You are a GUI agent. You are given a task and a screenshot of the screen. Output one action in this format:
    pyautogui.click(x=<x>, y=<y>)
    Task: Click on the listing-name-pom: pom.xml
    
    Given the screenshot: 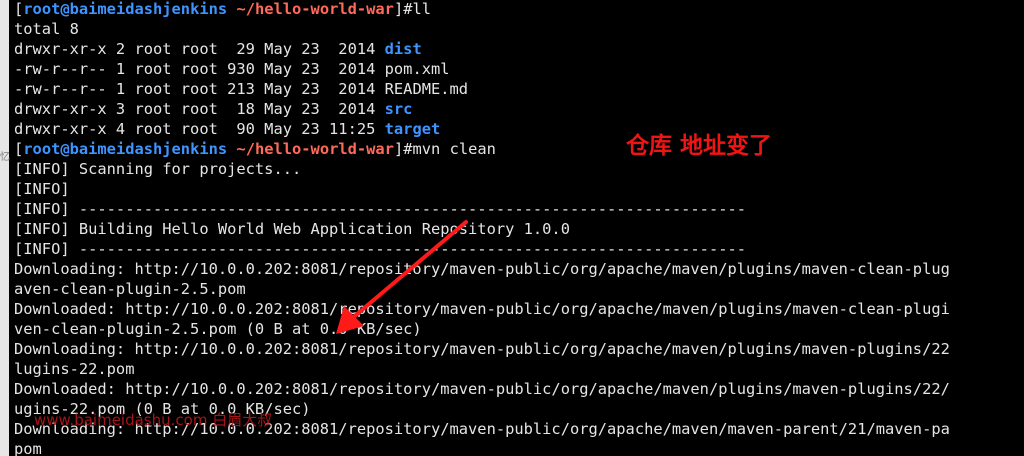 What is the action you would take?
    pyautogui.click(x=417, y=69)
    